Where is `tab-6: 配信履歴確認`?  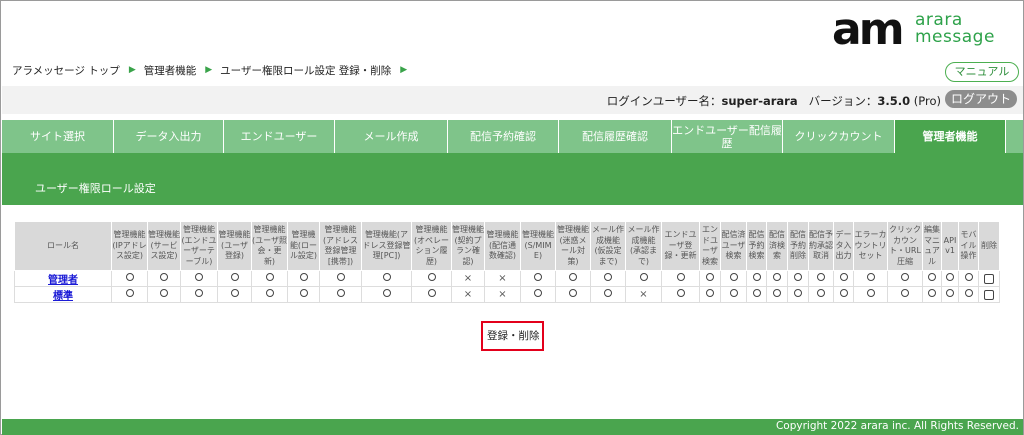
tab-6: 配信履歴確認 is located at coordinates (615, 136).